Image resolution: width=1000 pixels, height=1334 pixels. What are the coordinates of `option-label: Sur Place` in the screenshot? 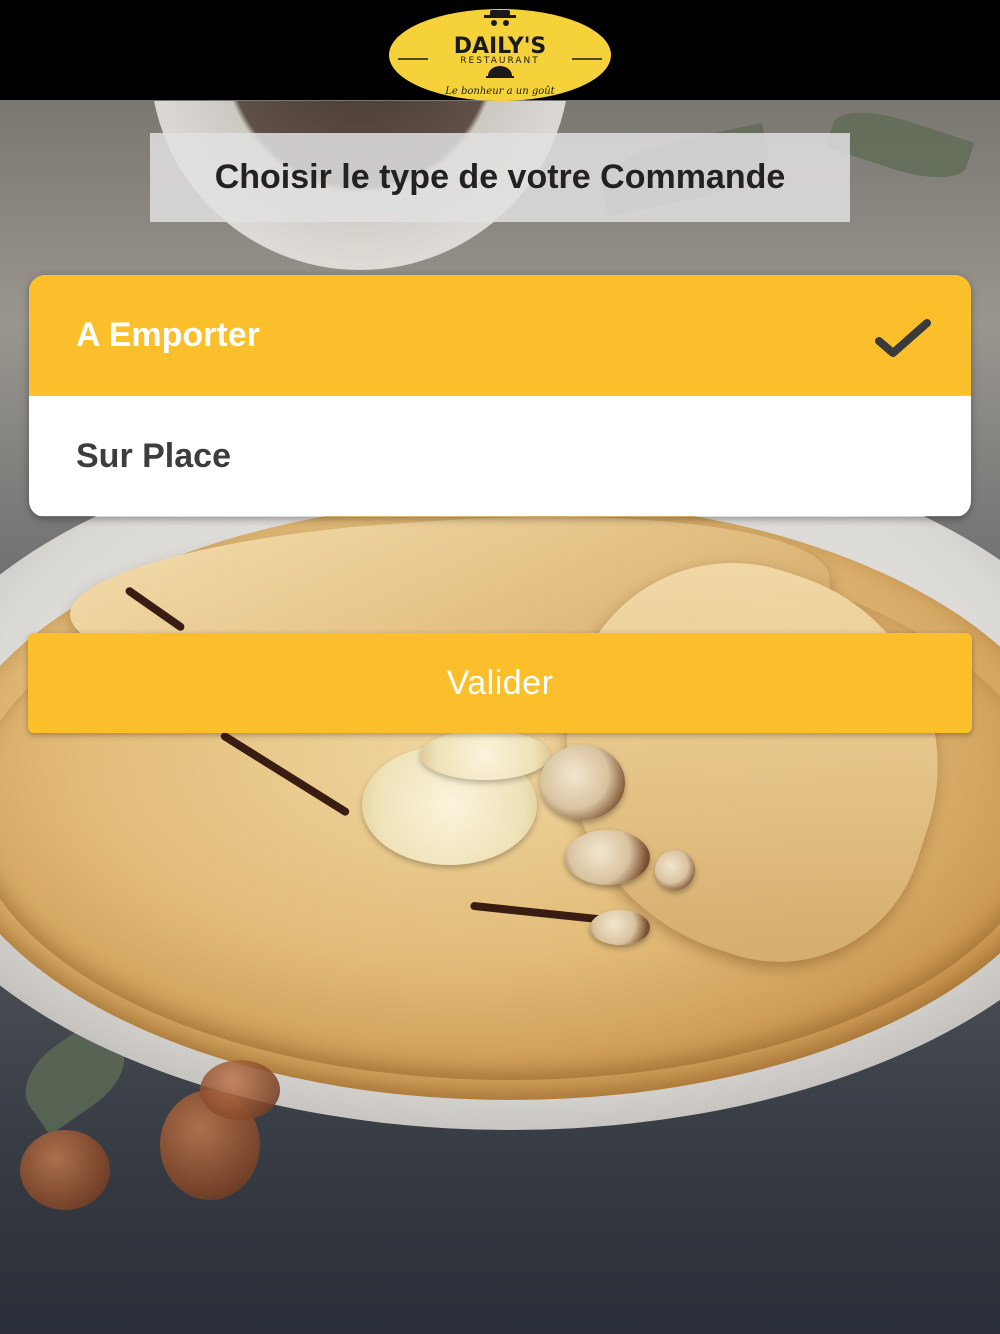 It's located at (153, 455).